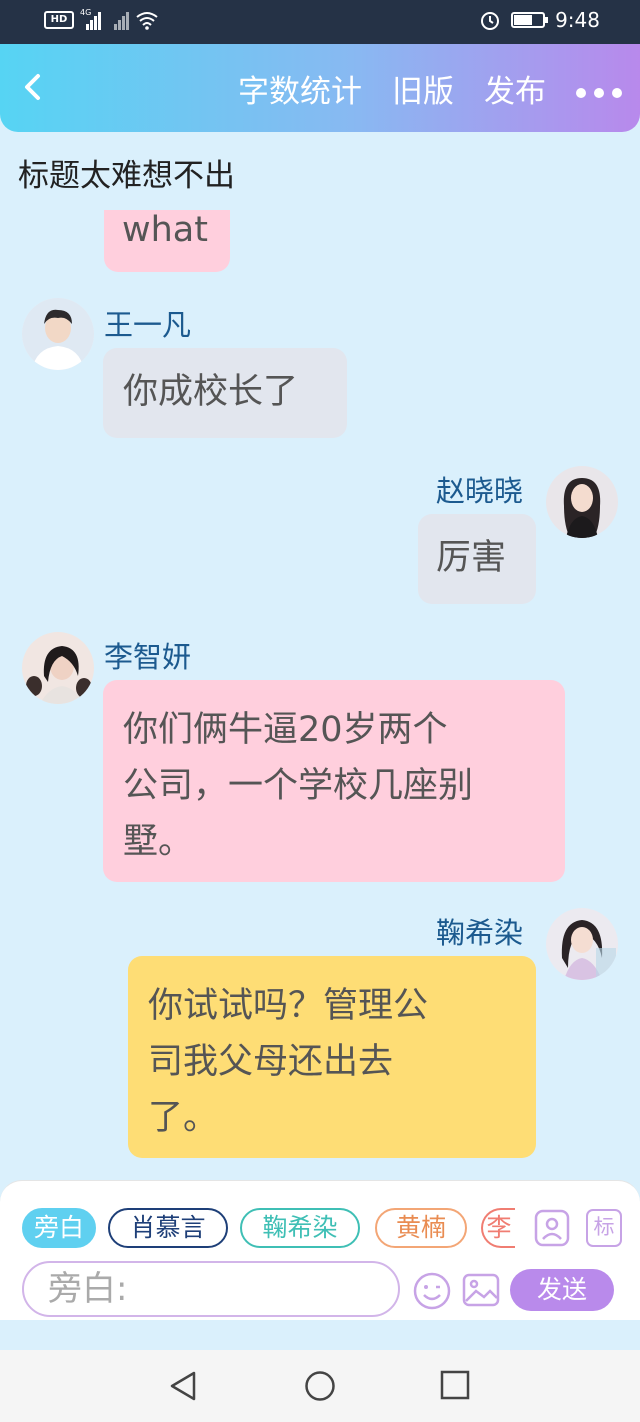  What do you see at coordinates (165, 230) in the screenshot?
I see `message-text: what` at bounding box center [165, 230].